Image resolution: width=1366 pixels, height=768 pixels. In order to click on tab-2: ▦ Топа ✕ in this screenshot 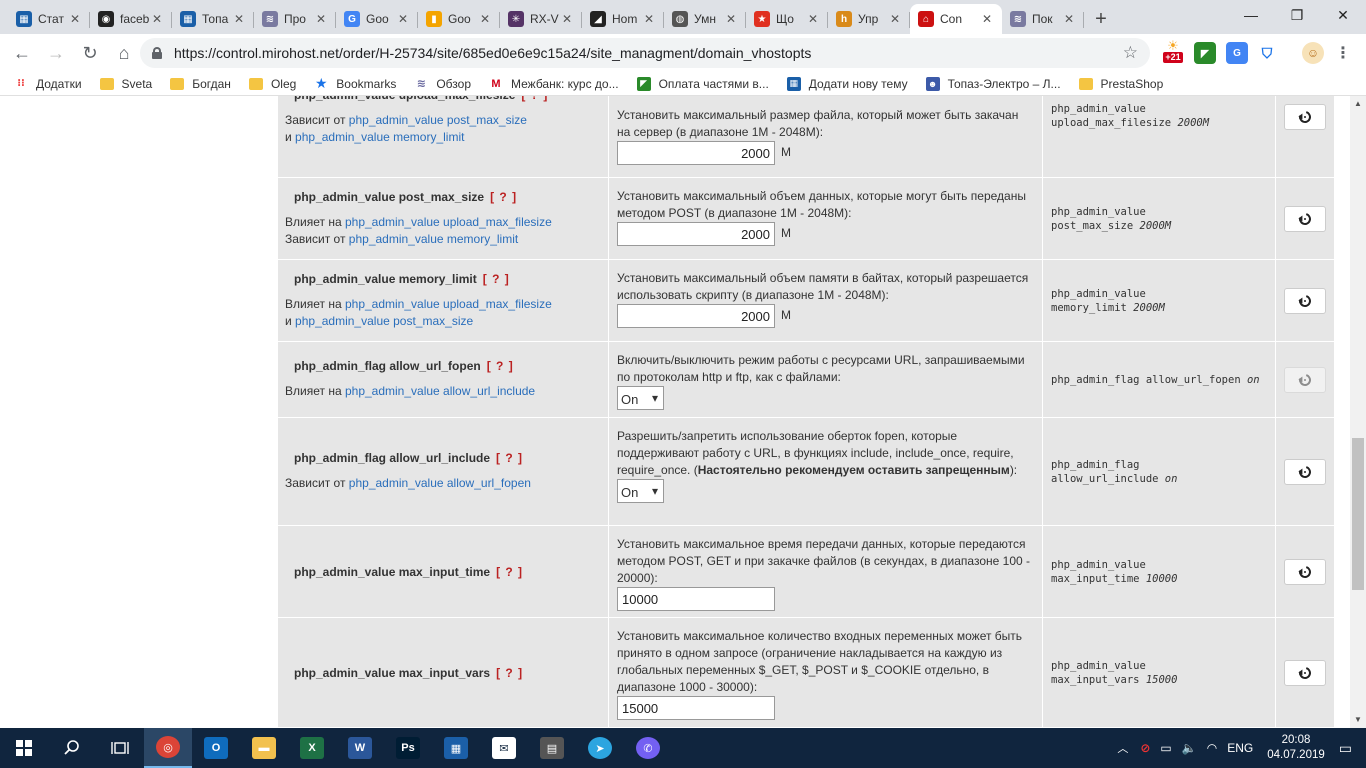, I will do `click(213, 19)`.